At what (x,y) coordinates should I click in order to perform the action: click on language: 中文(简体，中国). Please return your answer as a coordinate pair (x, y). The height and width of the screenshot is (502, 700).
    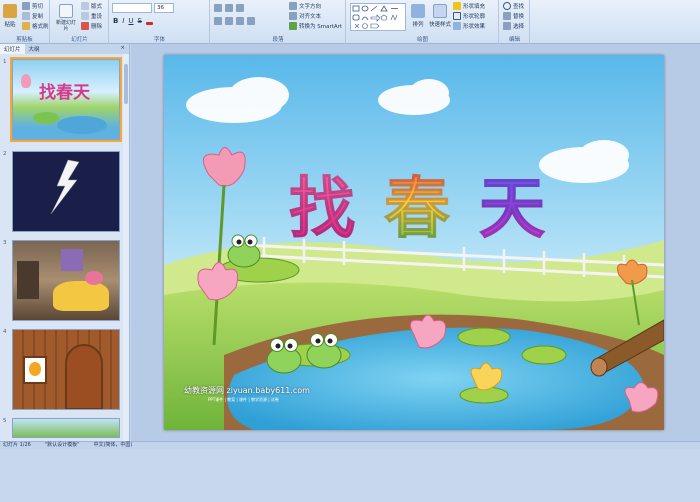
    Looking at the image, I should click on (113, 445).